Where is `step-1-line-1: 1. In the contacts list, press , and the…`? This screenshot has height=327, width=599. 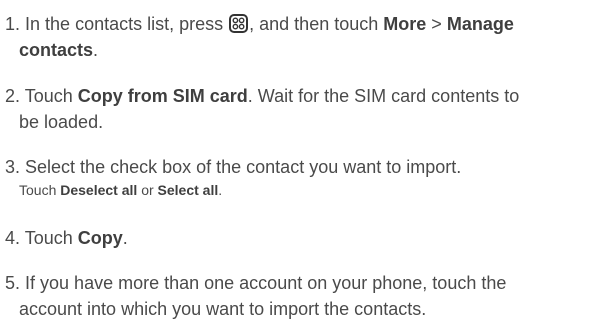 step-1-line-1: 1. In the contacts list, press , and the… is located at coordinates (300, 24).